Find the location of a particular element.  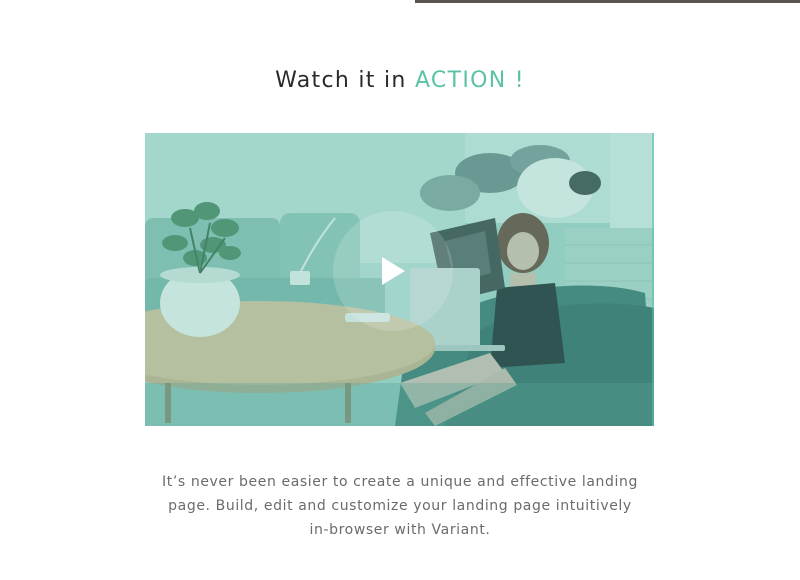

play-button is located at coordinates (393, 271).